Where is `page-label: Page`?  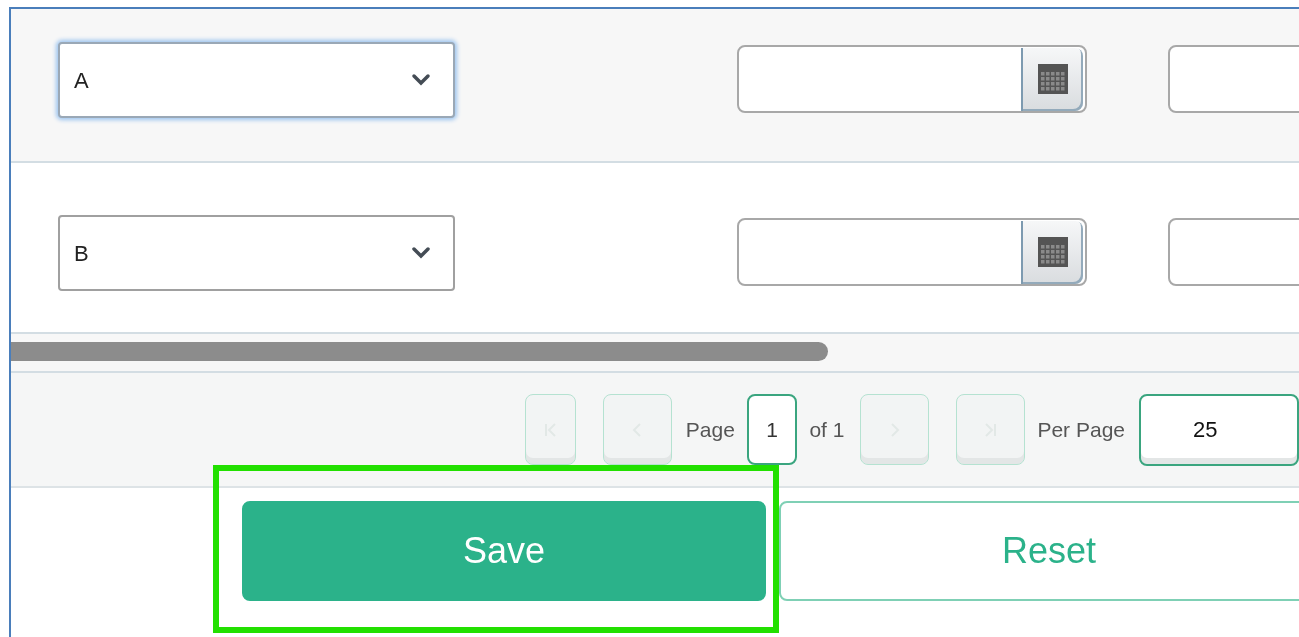
page-label: Page is located at coordinates (710, 429).